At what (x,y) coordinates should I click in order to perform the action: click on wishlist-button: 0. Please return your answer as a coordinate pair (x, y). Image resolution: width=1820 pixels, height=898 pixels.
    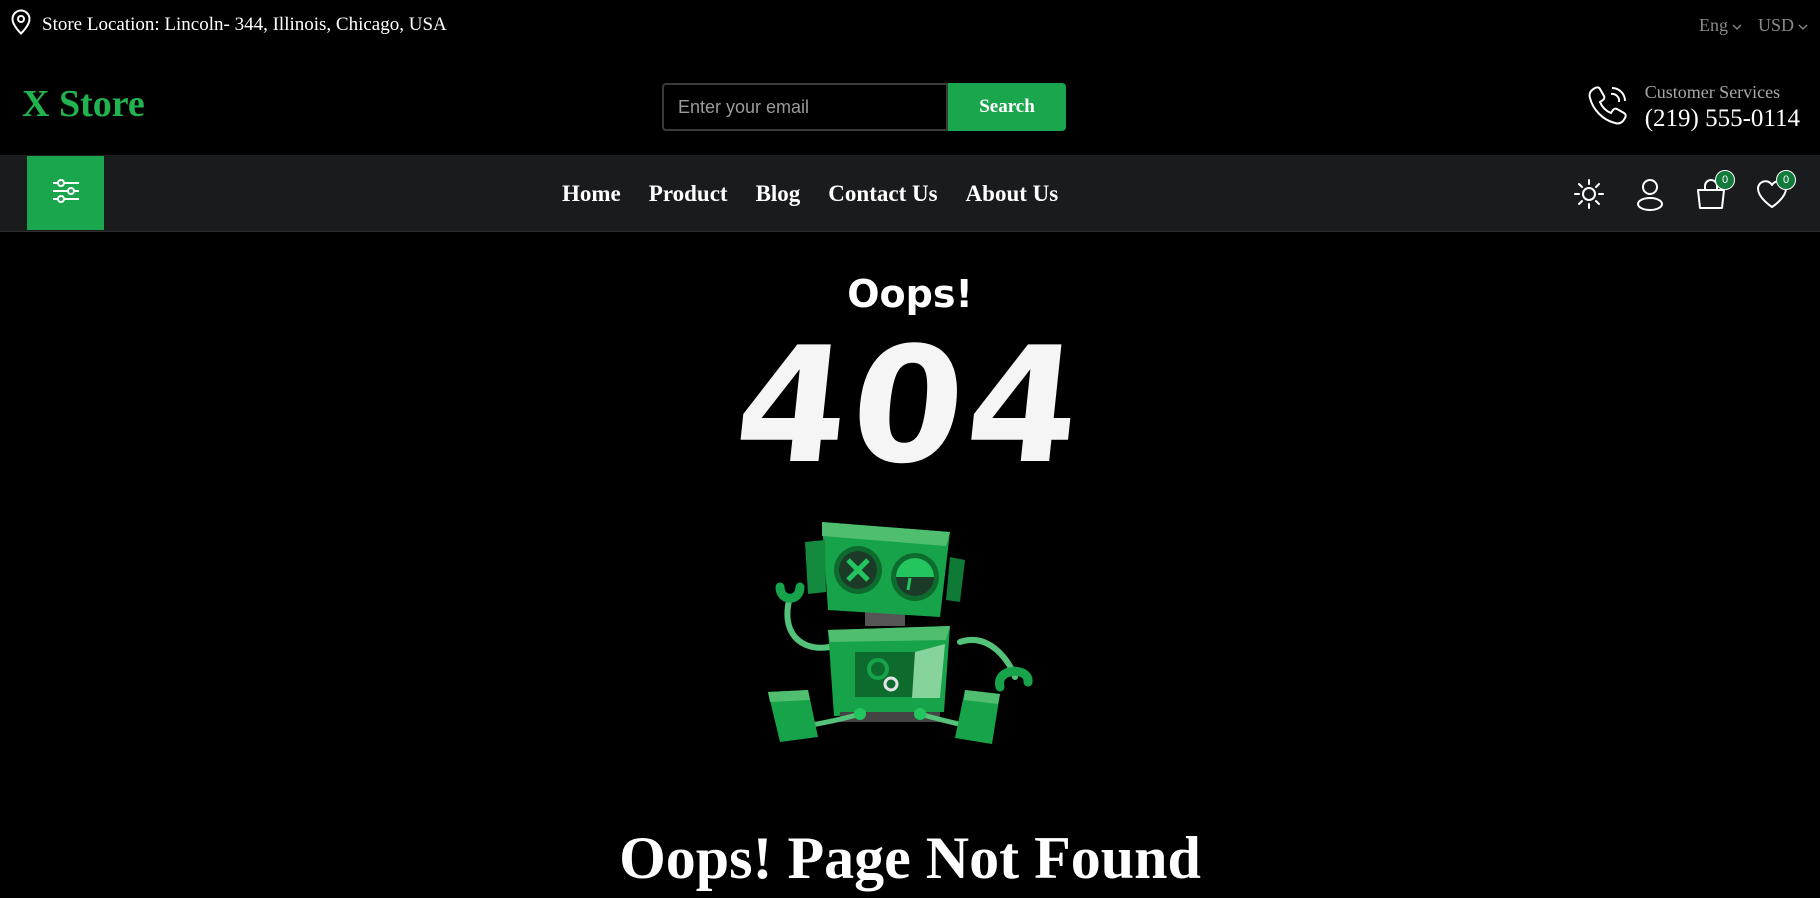
    Looking at the image, I should click on (1775, 190).